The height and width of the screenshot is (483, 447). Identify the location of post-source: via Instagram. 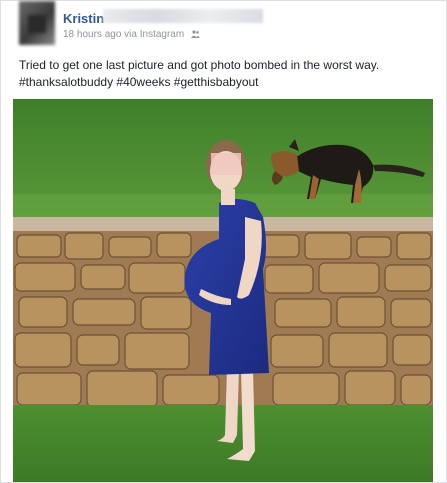
(154, 34).